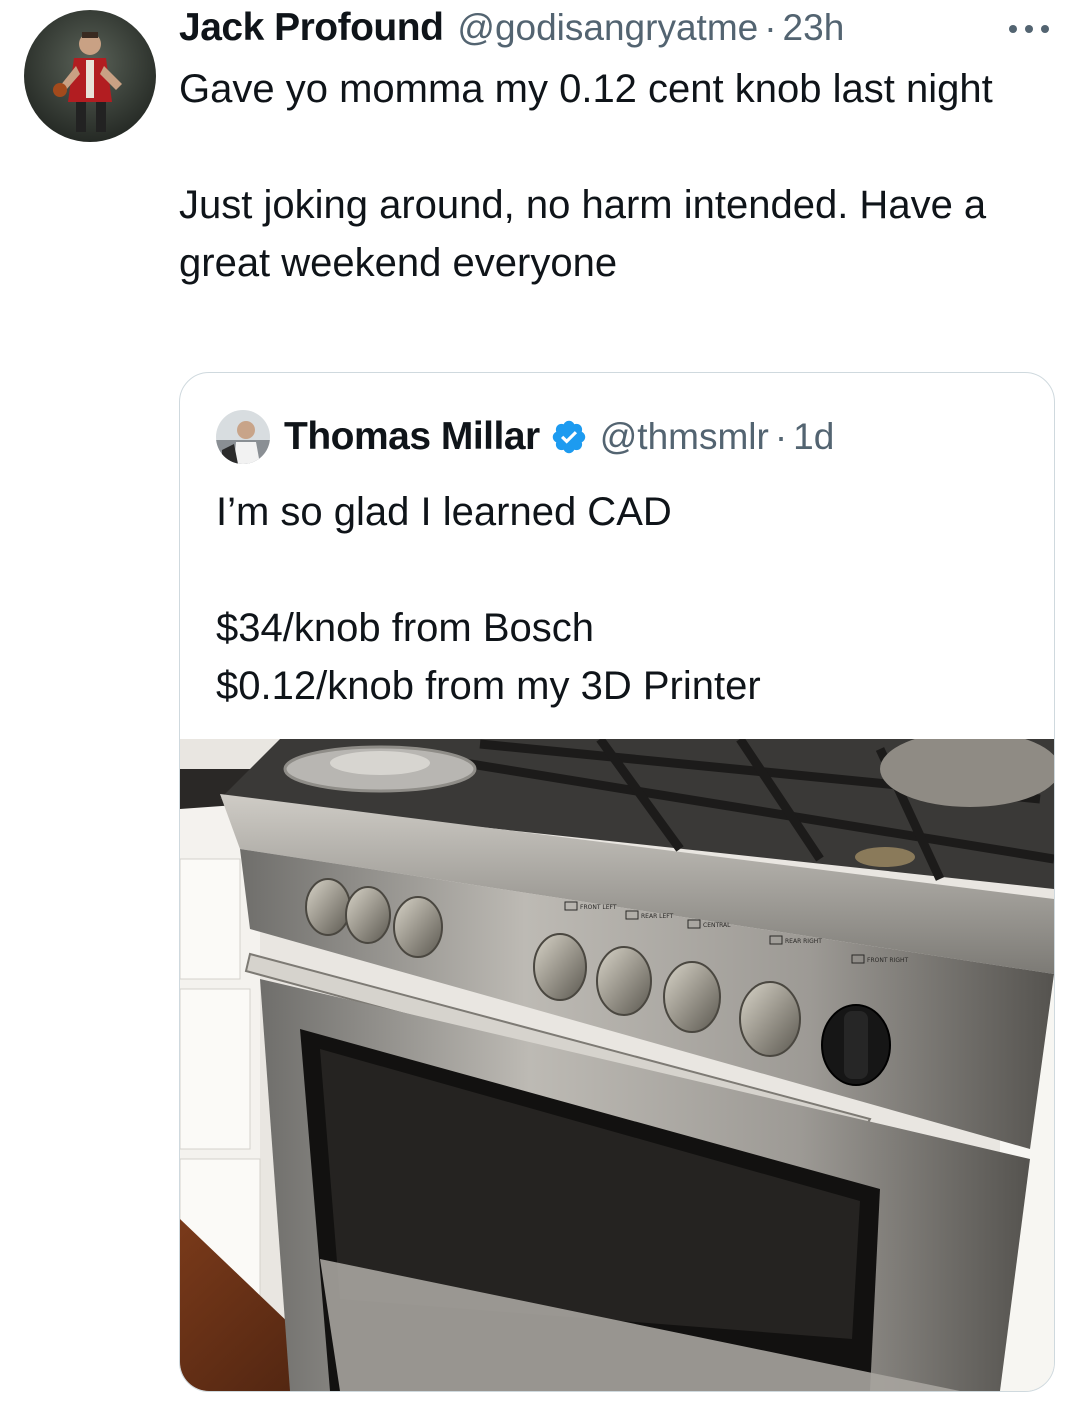  I want to click on quoted-timestamp: 1d, so click(813, 437).